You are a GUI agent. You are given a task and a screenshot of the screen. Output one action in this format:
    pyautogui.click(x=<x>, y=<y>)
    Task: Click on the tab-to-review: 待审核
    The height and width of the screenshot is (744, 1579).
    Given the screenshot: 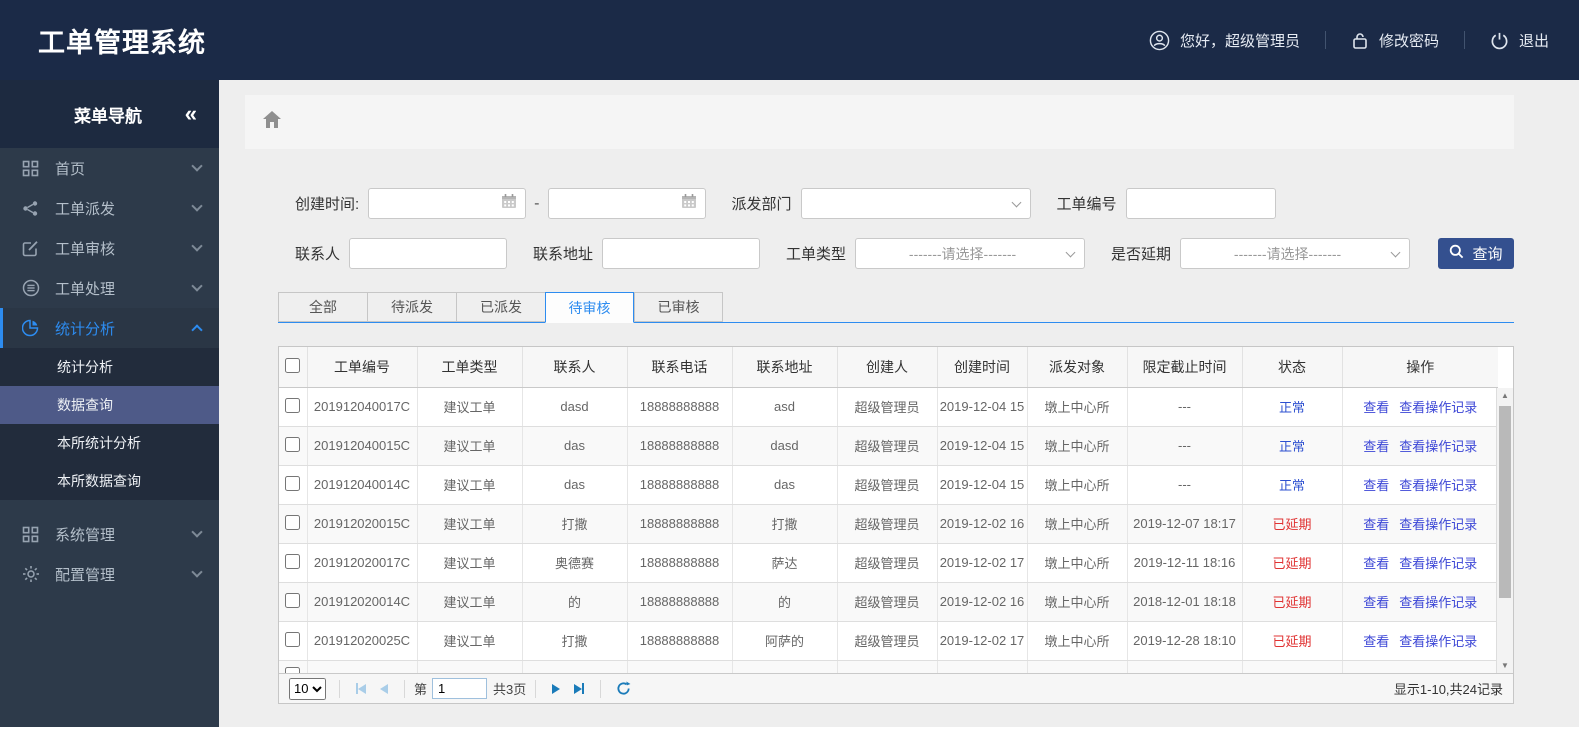 What is the action you would take?
    pyautogui.click(x=589, y=307)
    